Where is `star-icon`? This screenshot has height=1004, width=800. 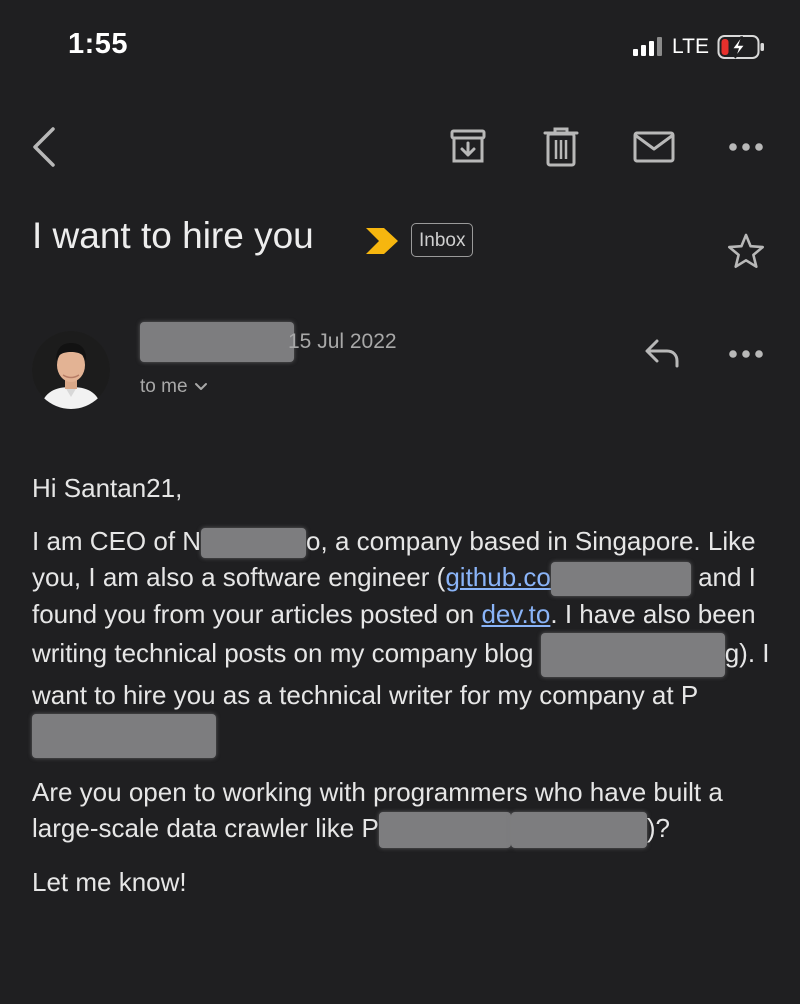 star-icon is located at coordinates (746, 250).